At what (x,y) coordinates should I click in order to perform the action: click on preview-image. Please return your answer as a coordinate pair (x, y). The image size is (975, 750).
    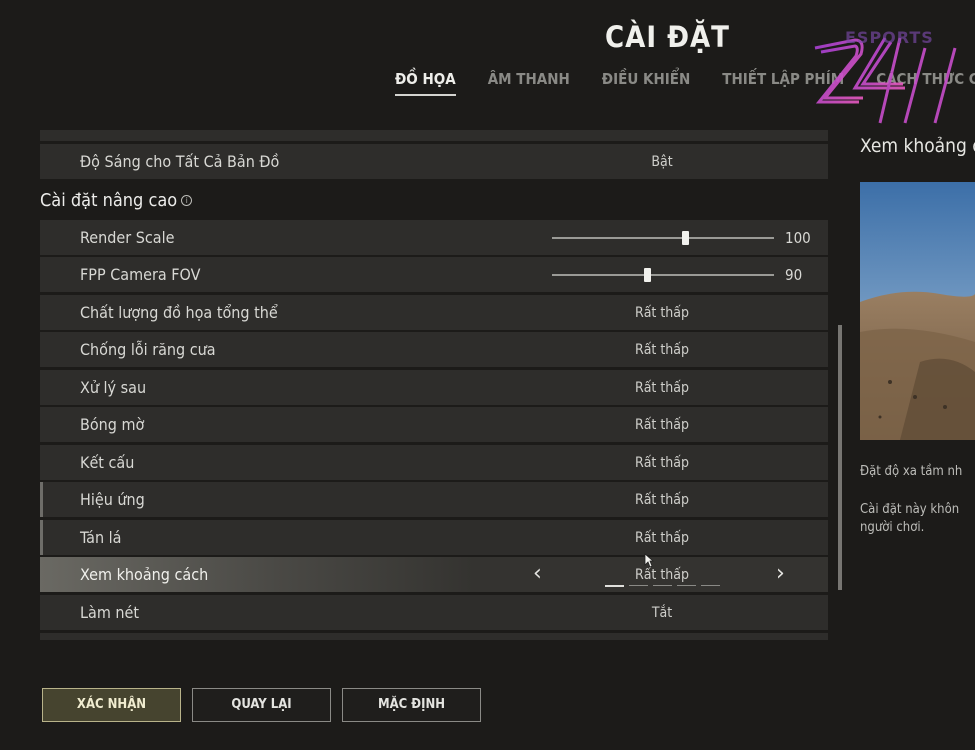
    Looking at the image, I should click on (917, 311).